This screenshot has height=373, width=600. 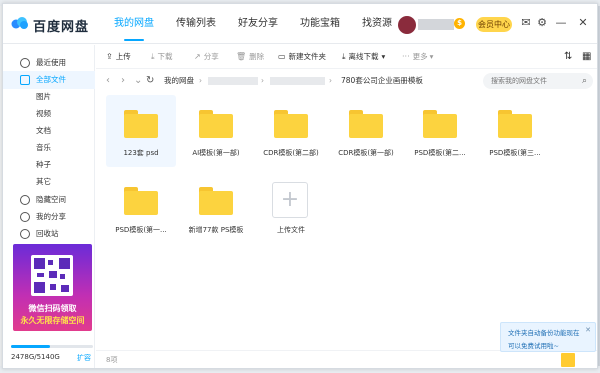 I want to click on forward-icon: ›, so click(x=123, y=81).